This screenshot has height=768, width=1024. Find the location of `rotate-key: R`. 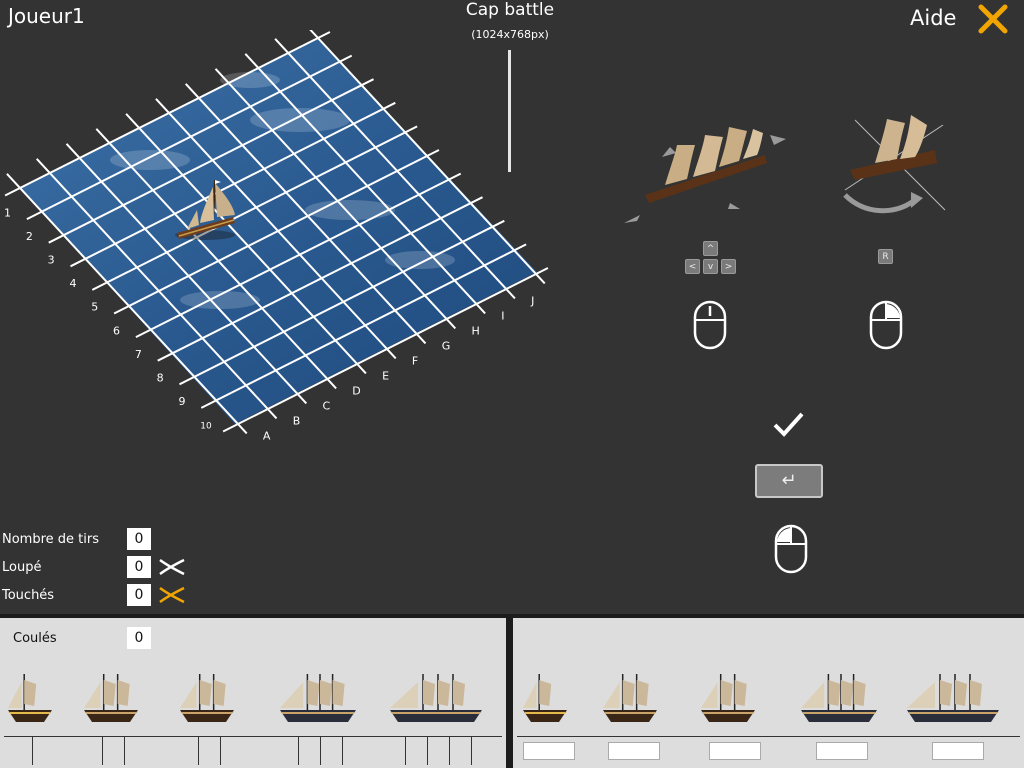

rotate-key: R is located at coordinates (885, 256).